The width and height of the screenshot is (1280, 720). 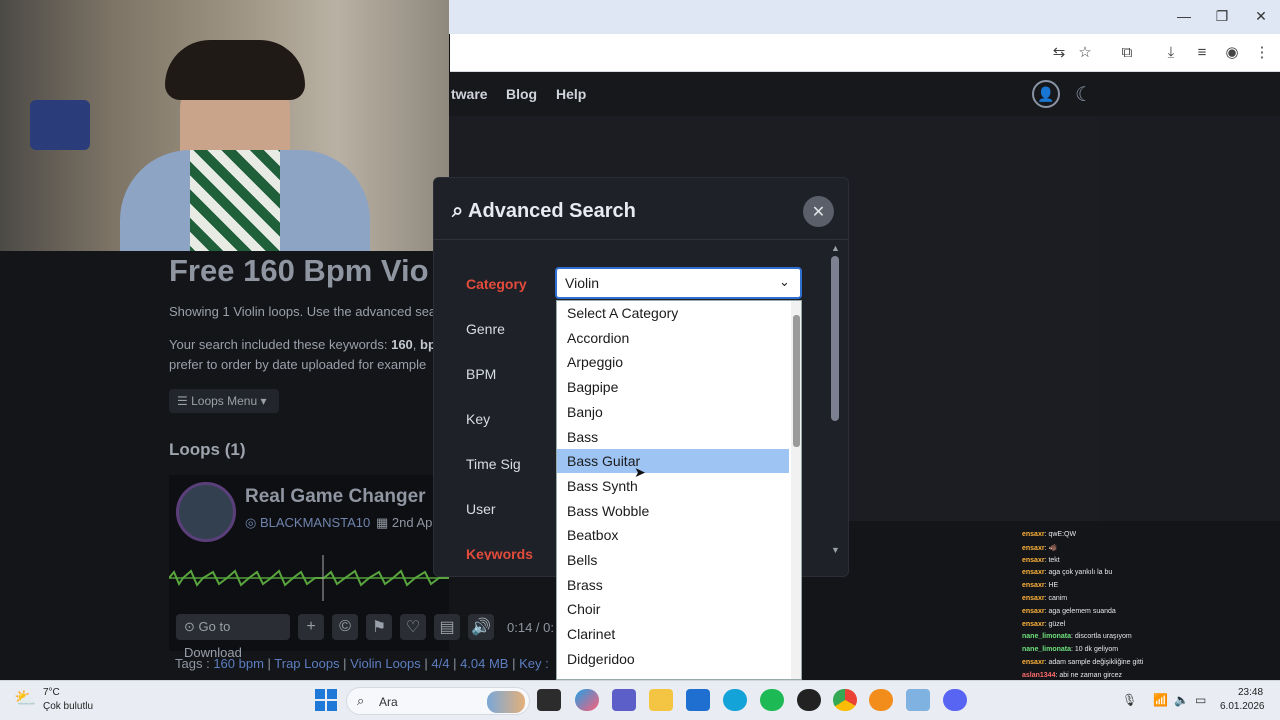 I want to click on teams-icon, so click(x=624, y=700).